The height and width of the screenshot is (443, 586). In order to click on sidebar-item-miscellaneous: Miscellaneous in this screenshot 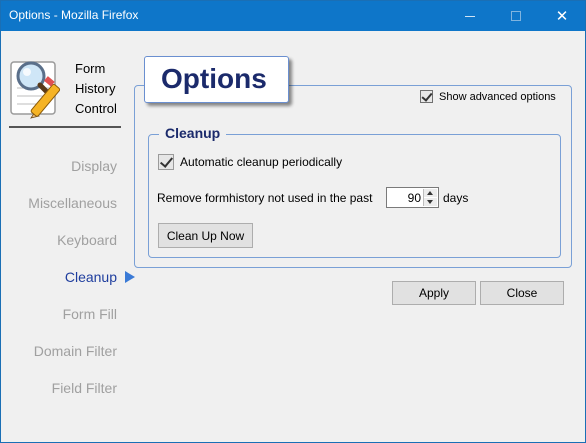, I will do `click(72, 203)`.